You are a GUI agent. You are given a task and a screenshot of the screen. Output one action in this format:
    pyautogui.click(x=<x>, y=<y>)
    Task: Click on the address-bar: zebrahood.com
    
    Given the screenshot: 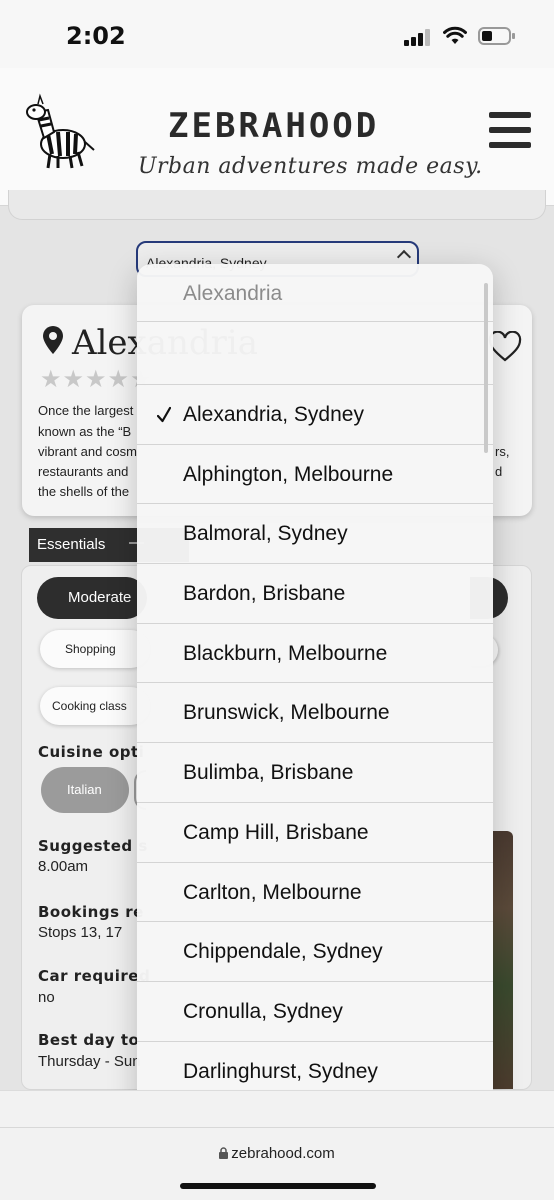 What is the action you would take?
    pyautogui.click(x=277, y=1153)
    